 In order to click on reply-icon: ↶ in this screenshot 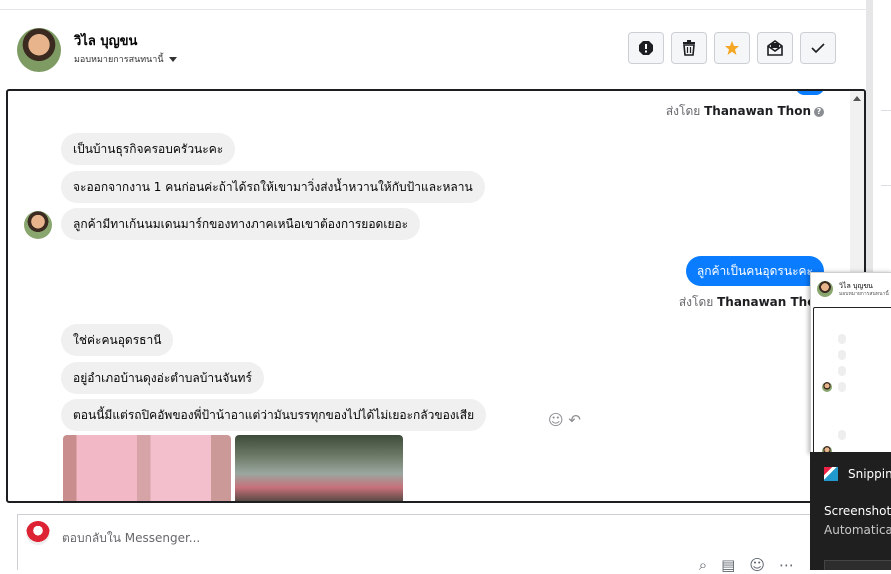, I will do `click(574, 420)`.